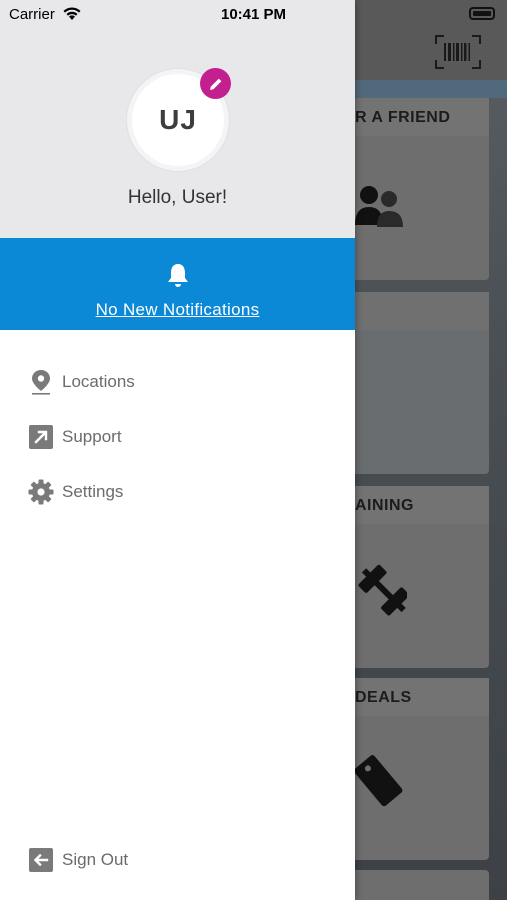  I want to click on background-card-title: DEALS, so click(422, 697).